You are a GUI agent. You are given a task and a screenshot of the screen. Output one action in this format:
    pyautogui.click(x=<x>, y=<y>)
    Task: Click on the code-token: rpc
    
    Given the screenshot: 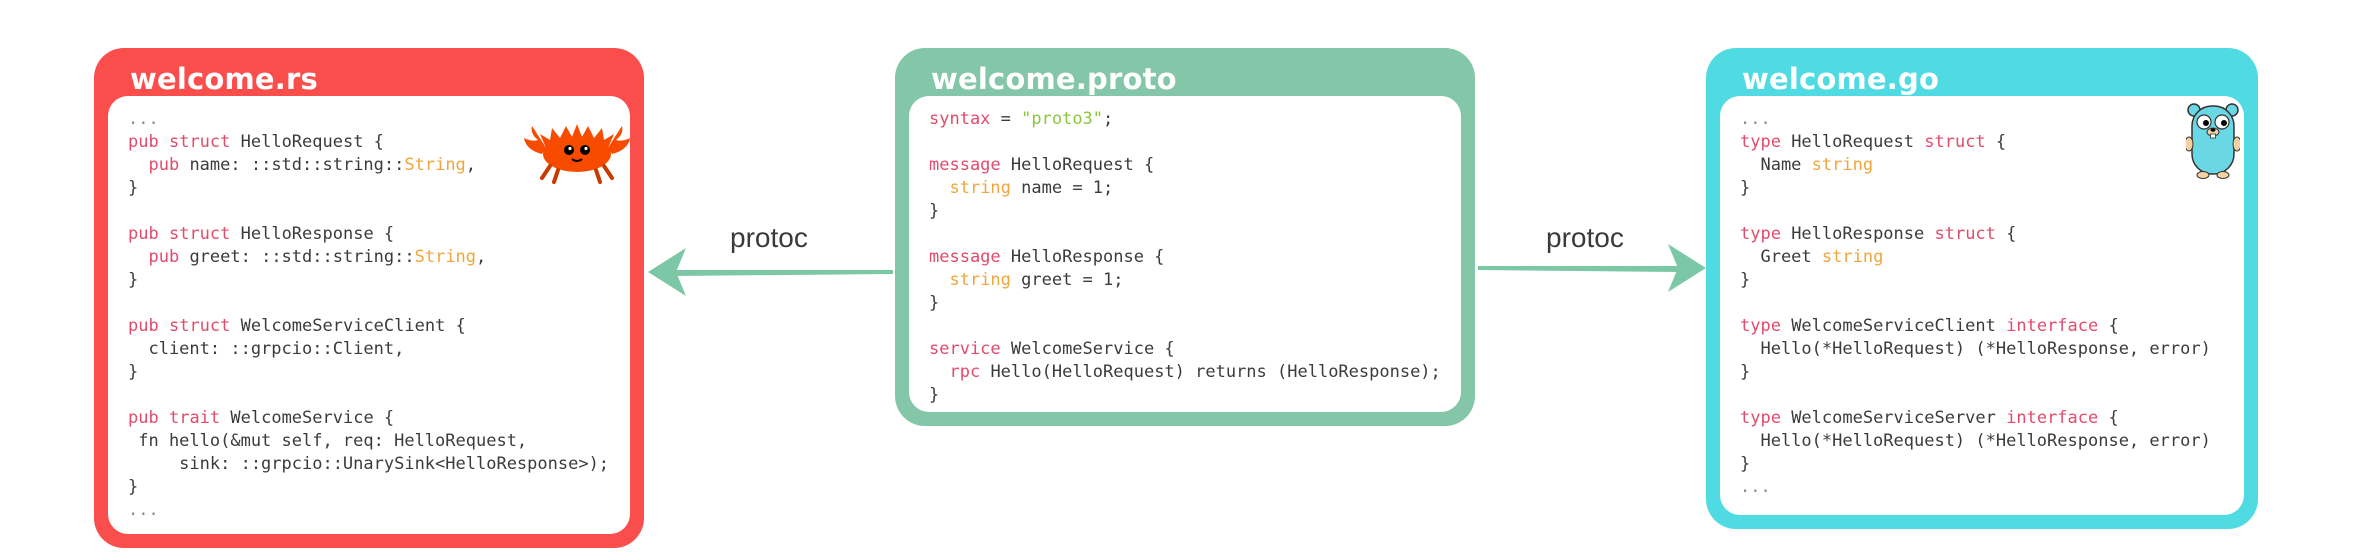 What is the action you would take?
    pyautogui.click(x=965, y=372)
    